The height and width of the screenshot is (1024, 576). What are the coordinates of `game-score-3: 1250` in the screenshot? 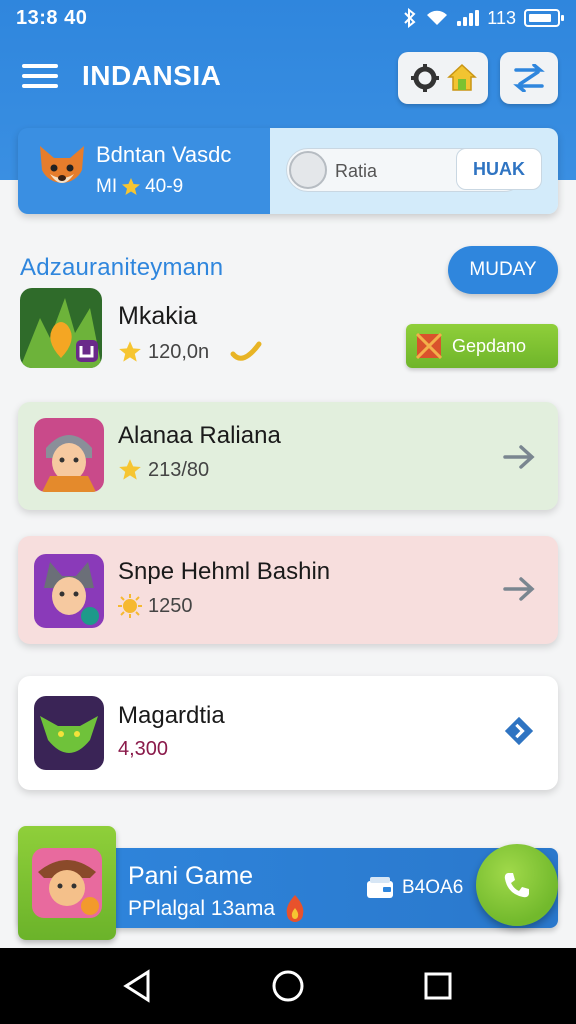 It's located at (155, 606).